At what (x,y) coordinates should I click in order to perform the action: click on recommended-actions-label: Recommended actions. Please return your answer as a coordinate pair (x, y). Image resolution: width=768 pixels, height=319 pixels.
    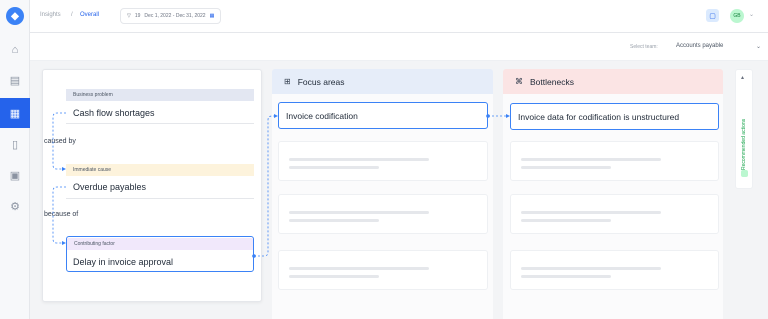
    Looking at the image, I should click on (744, 144).